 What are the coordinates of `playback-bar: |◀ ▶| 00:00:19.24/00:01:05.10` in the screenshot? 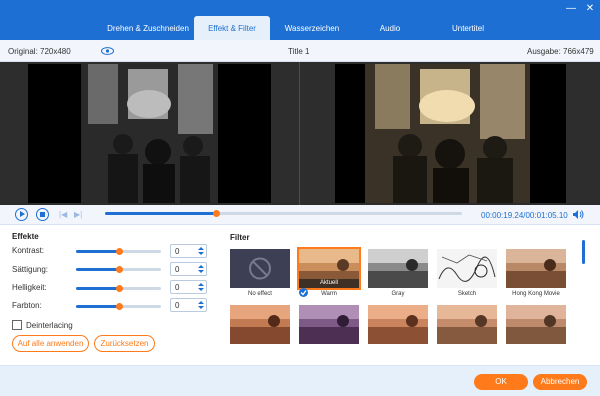 It's located at (300, 215).